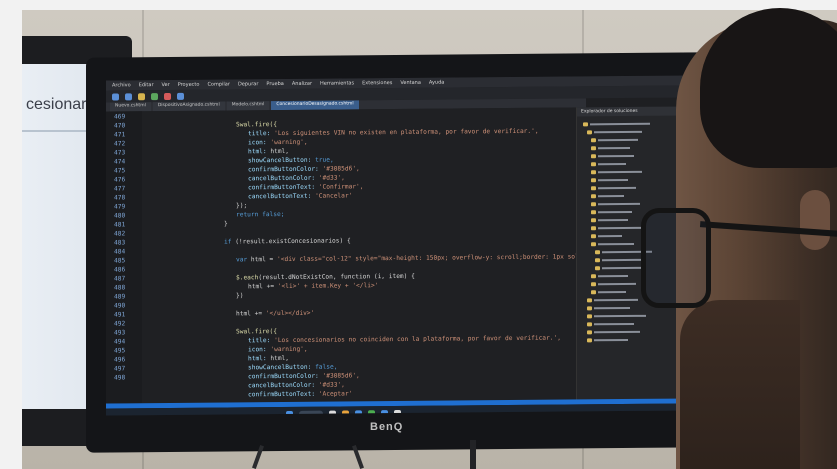 Image resolution: width=837 pixels, height=469 pixels. Describe the element at coordinates (120, 189) in the screenshot. I see `line-number: 477` at that location.